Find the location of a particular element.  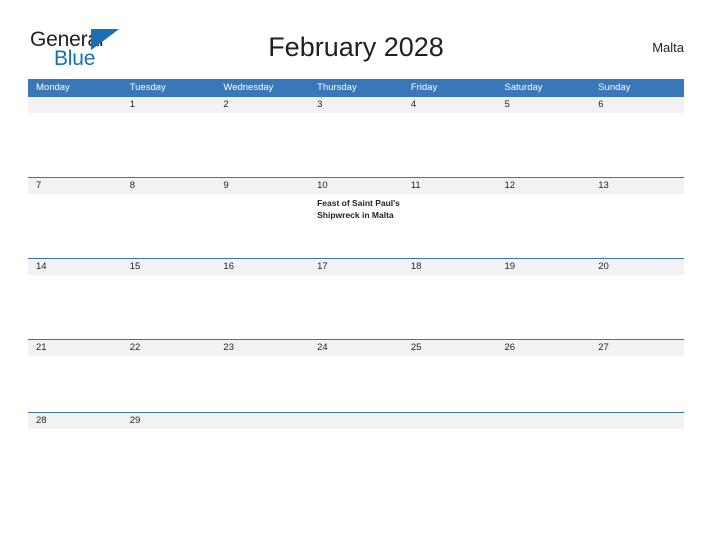

day-cell: 7 is located at coordinates (75, 186).